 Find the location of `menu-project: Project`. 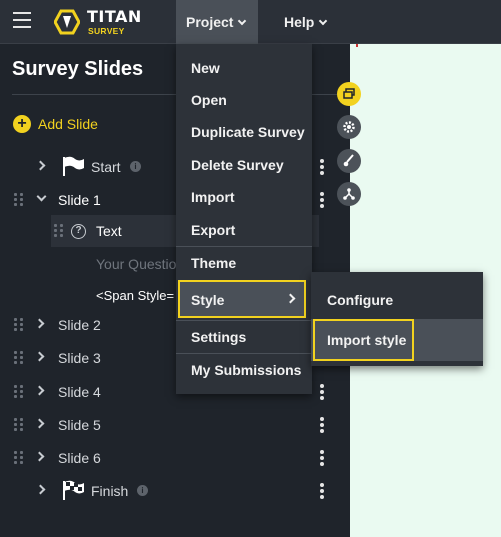

menu-project: Project is located at coordinates (217, 22).